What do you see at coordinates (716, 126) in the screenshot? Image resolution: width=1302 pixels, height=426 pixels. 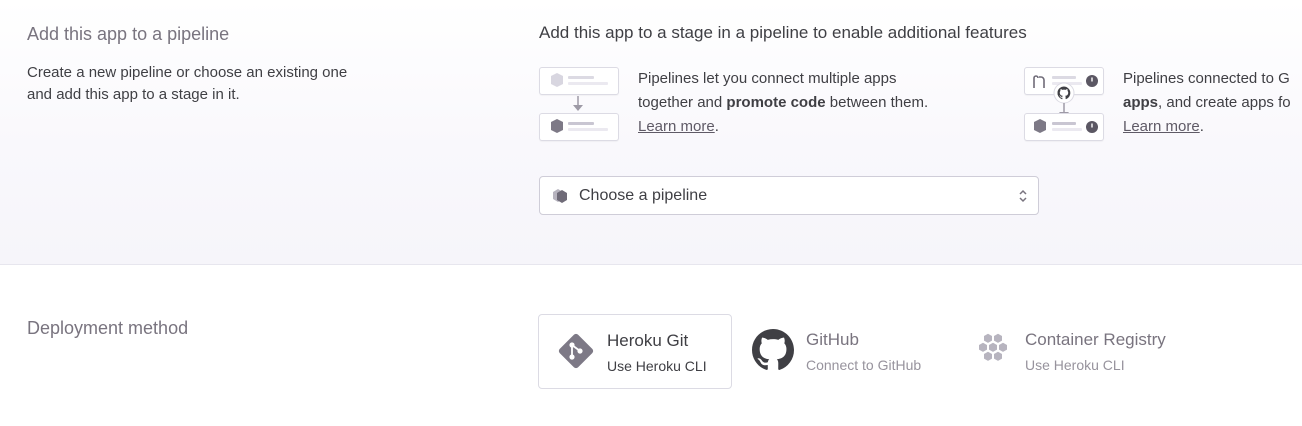 I see `link-suffix: .` at bounding box center [716, 126].